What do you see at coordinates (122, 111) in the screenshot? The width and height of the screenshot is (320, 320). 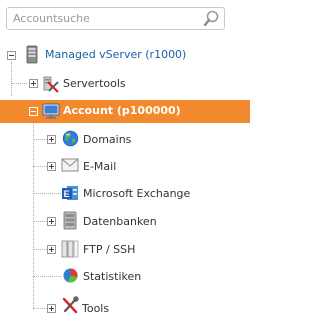 I see `tree-node-label: Account (p100000)` at bounding box center [122, 111].